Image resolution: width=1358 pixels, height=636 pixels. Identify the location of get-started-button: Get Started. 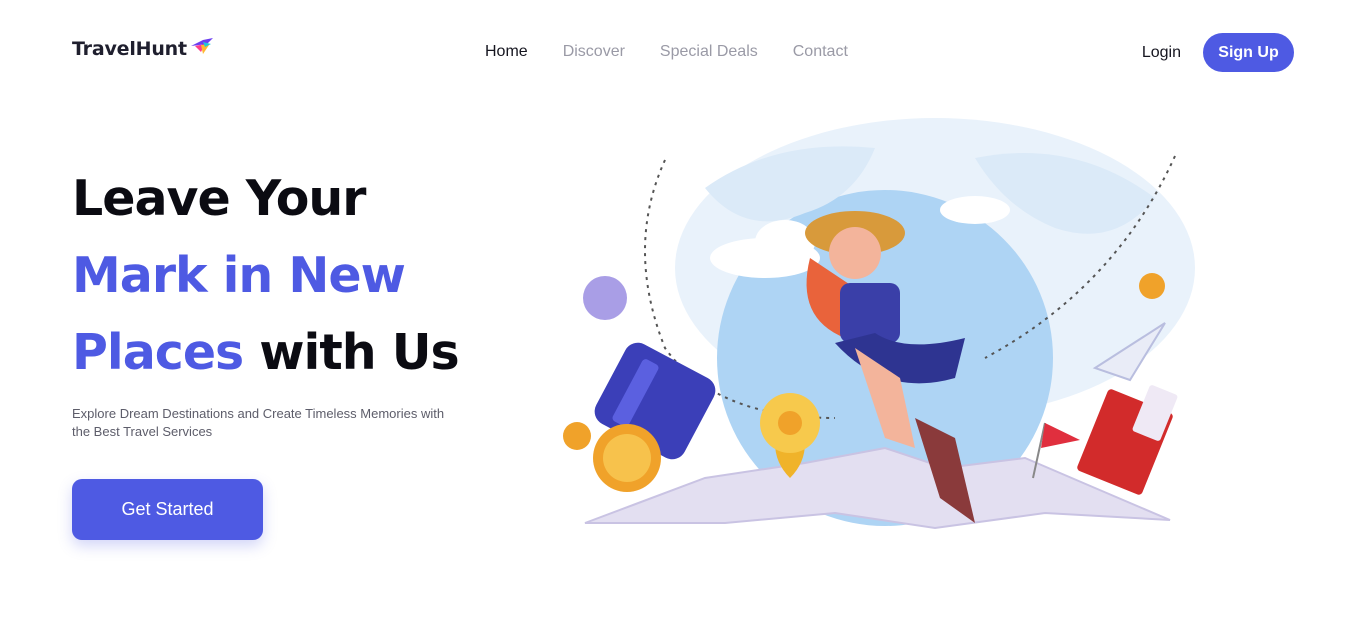
(167, 509).